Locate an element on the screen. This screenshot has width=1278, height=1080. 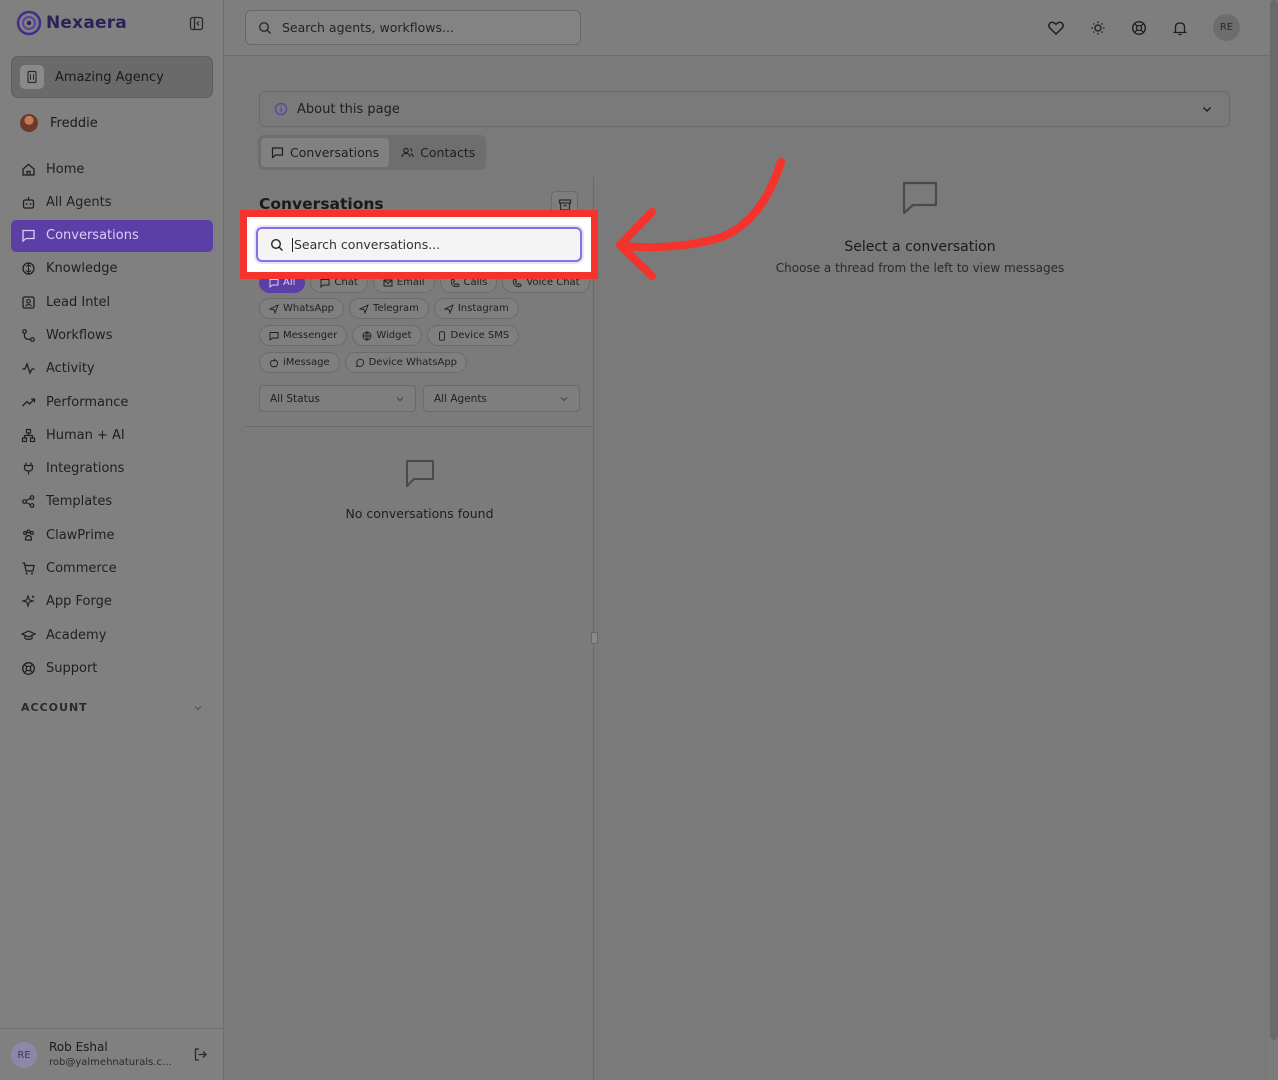
graduation-cap-icon is located at coordinates (28, 635).